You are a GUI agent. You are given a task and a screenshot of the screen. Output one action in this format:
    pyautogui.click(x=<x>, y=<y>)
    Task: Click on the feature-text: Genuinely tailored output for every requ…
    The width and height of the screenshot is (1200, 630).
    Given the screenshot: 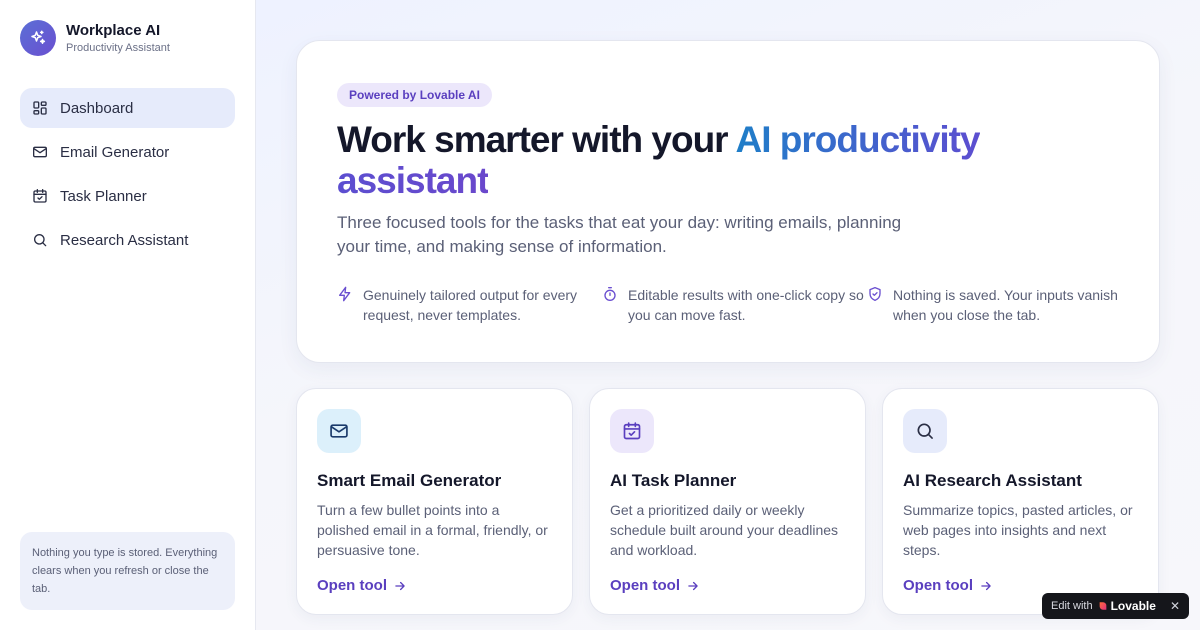 What is the action you would take?
    pyautogui.click(x=470, y=305)
    